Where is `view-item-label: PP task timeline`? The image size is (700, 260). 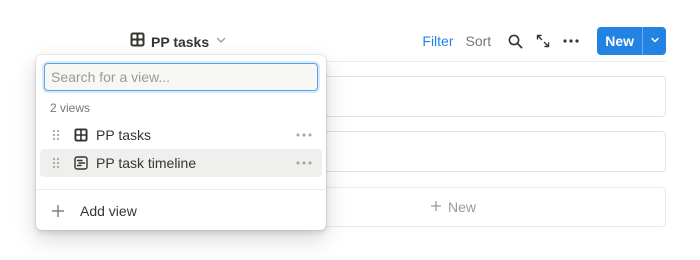 view-item-label: PP task timeline is located at coordinates (146, 163).